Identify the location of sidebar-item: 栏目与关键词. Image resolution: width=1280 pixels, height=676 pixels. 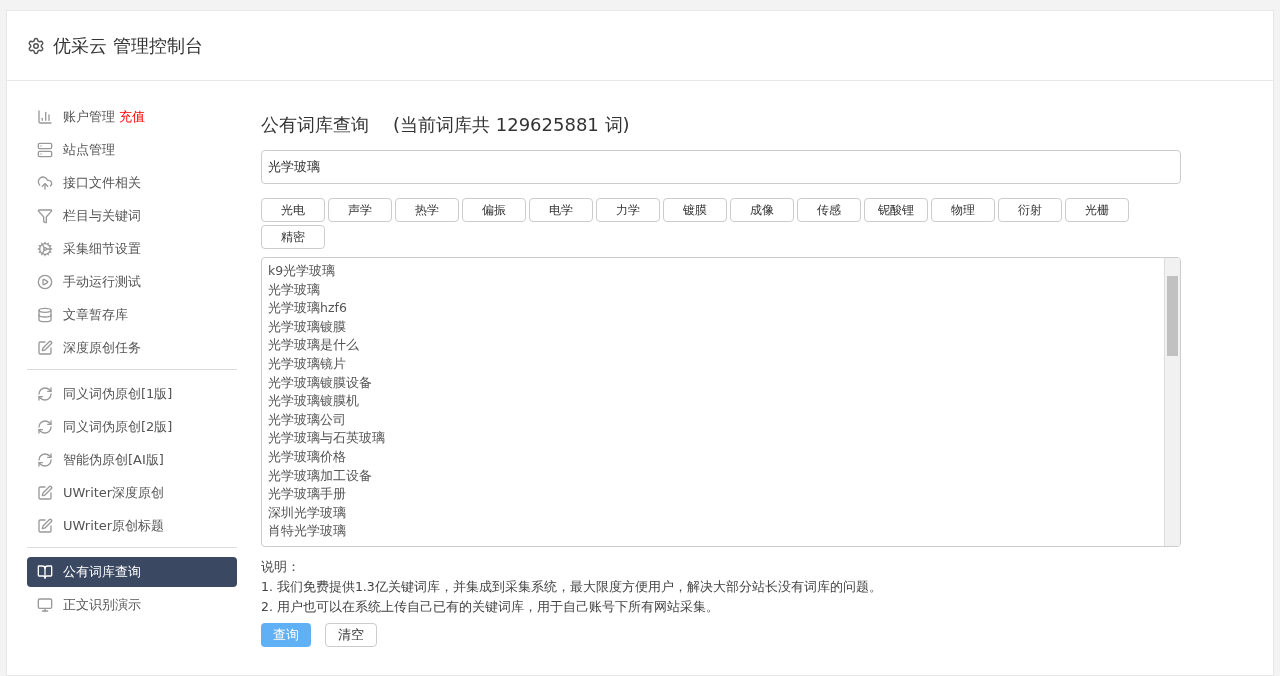
(132, 216).